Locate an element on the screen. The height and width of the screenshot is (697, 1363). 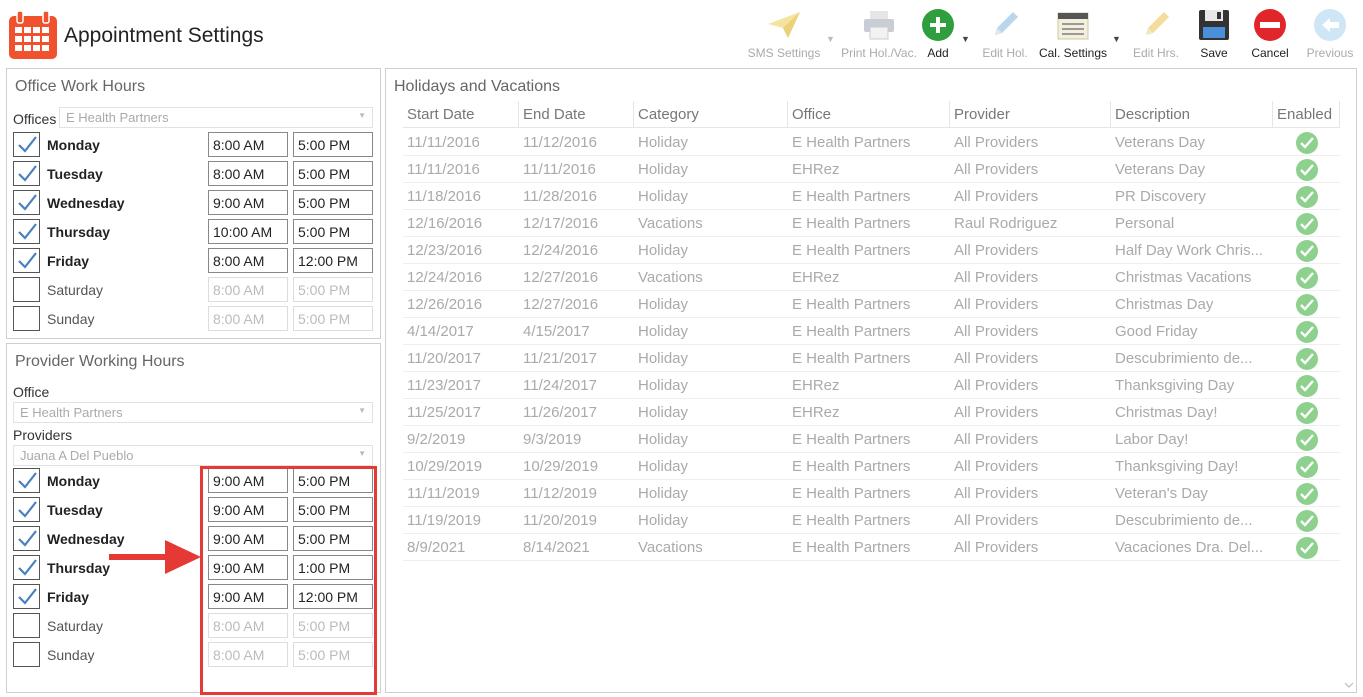
cancel-button: Cancel is located at coordinates (1270, 35).